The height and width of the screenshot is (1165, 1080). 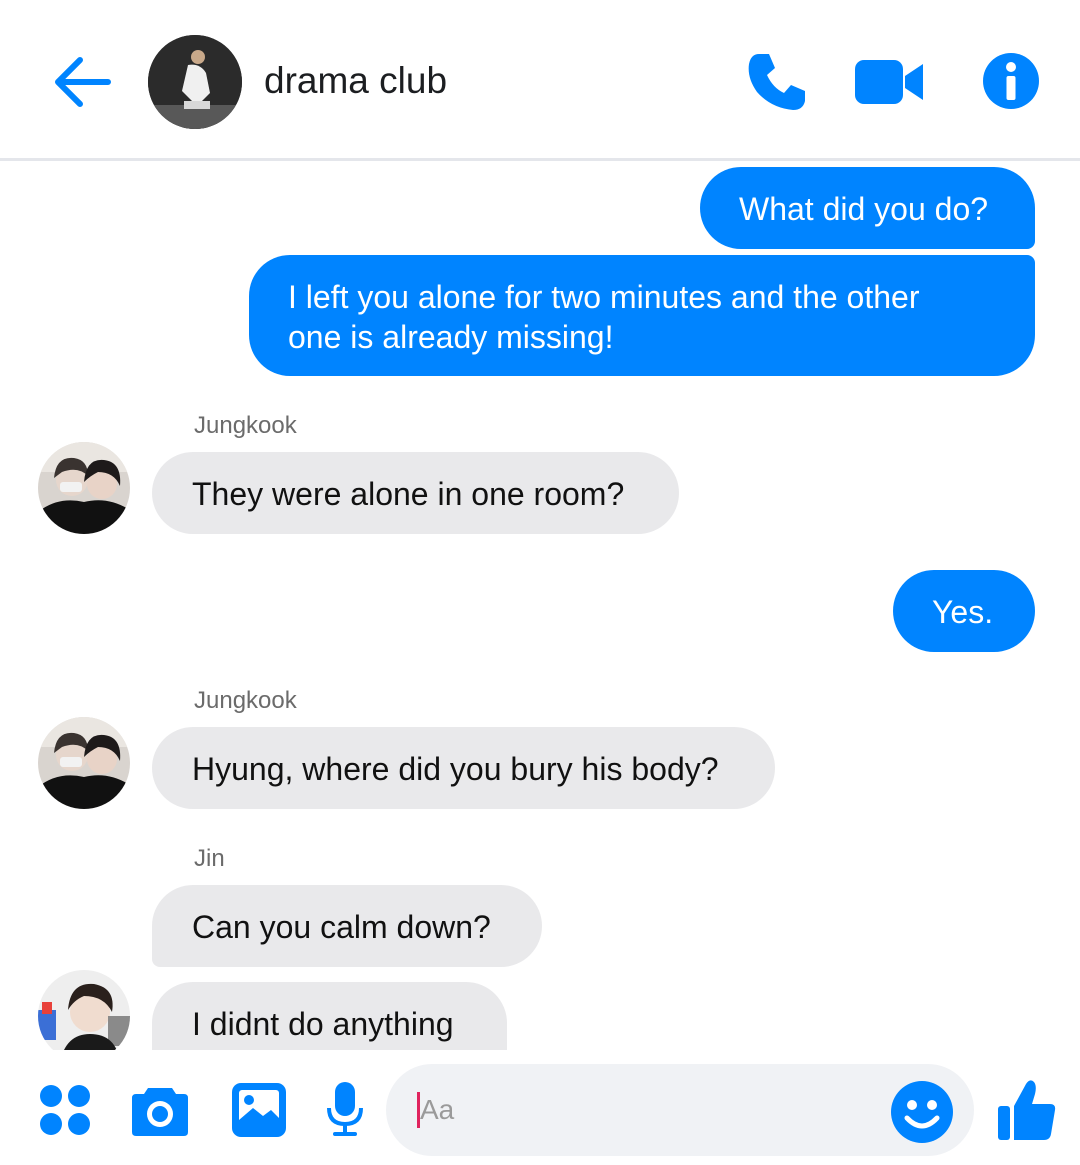 What do you see at coordinates (540, 80) in the screenshot?
I see `conversation-header: drama club` at bounding box center [540, 80].